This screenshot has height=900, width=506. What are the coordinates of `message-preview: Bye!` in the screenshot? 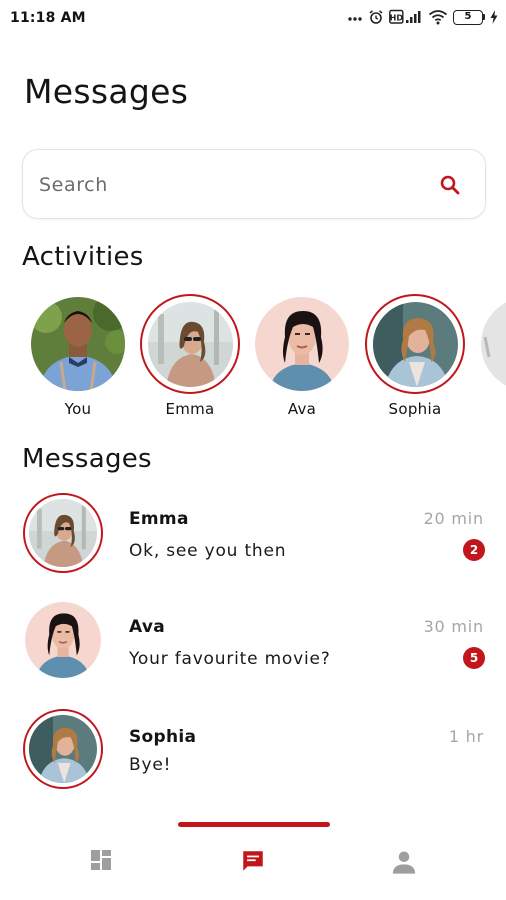 It's located at (150, 765).